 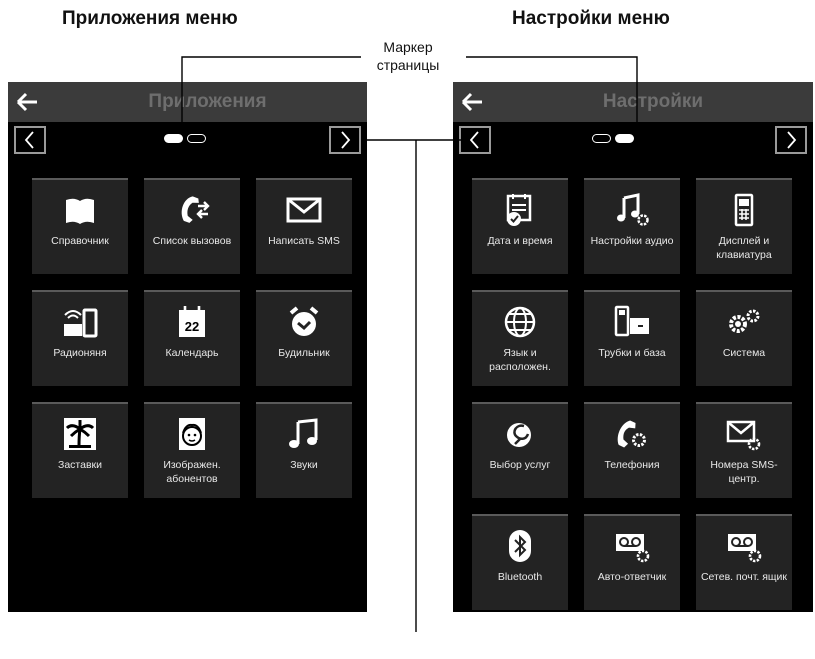 I want to click on book-icon, so click(x=80, y=210).